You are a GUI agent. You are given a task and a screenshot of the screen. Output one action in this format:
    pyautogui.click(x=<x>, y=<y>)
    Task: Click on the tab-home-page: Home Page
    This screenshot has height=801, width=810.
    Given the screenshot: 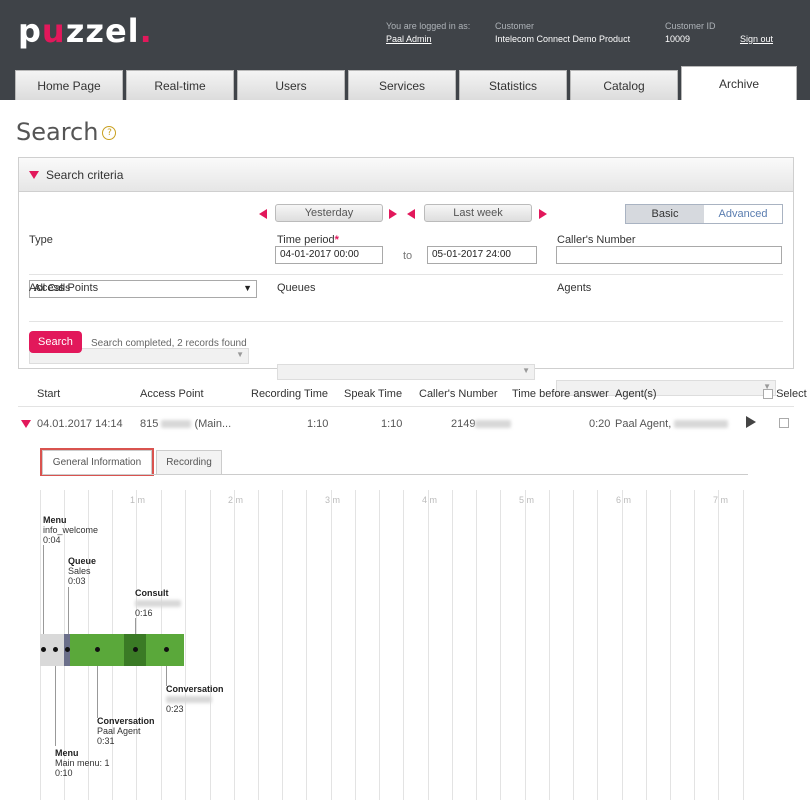 What is the action you would take?
    pyautogui.click(x=69, y=85)
    